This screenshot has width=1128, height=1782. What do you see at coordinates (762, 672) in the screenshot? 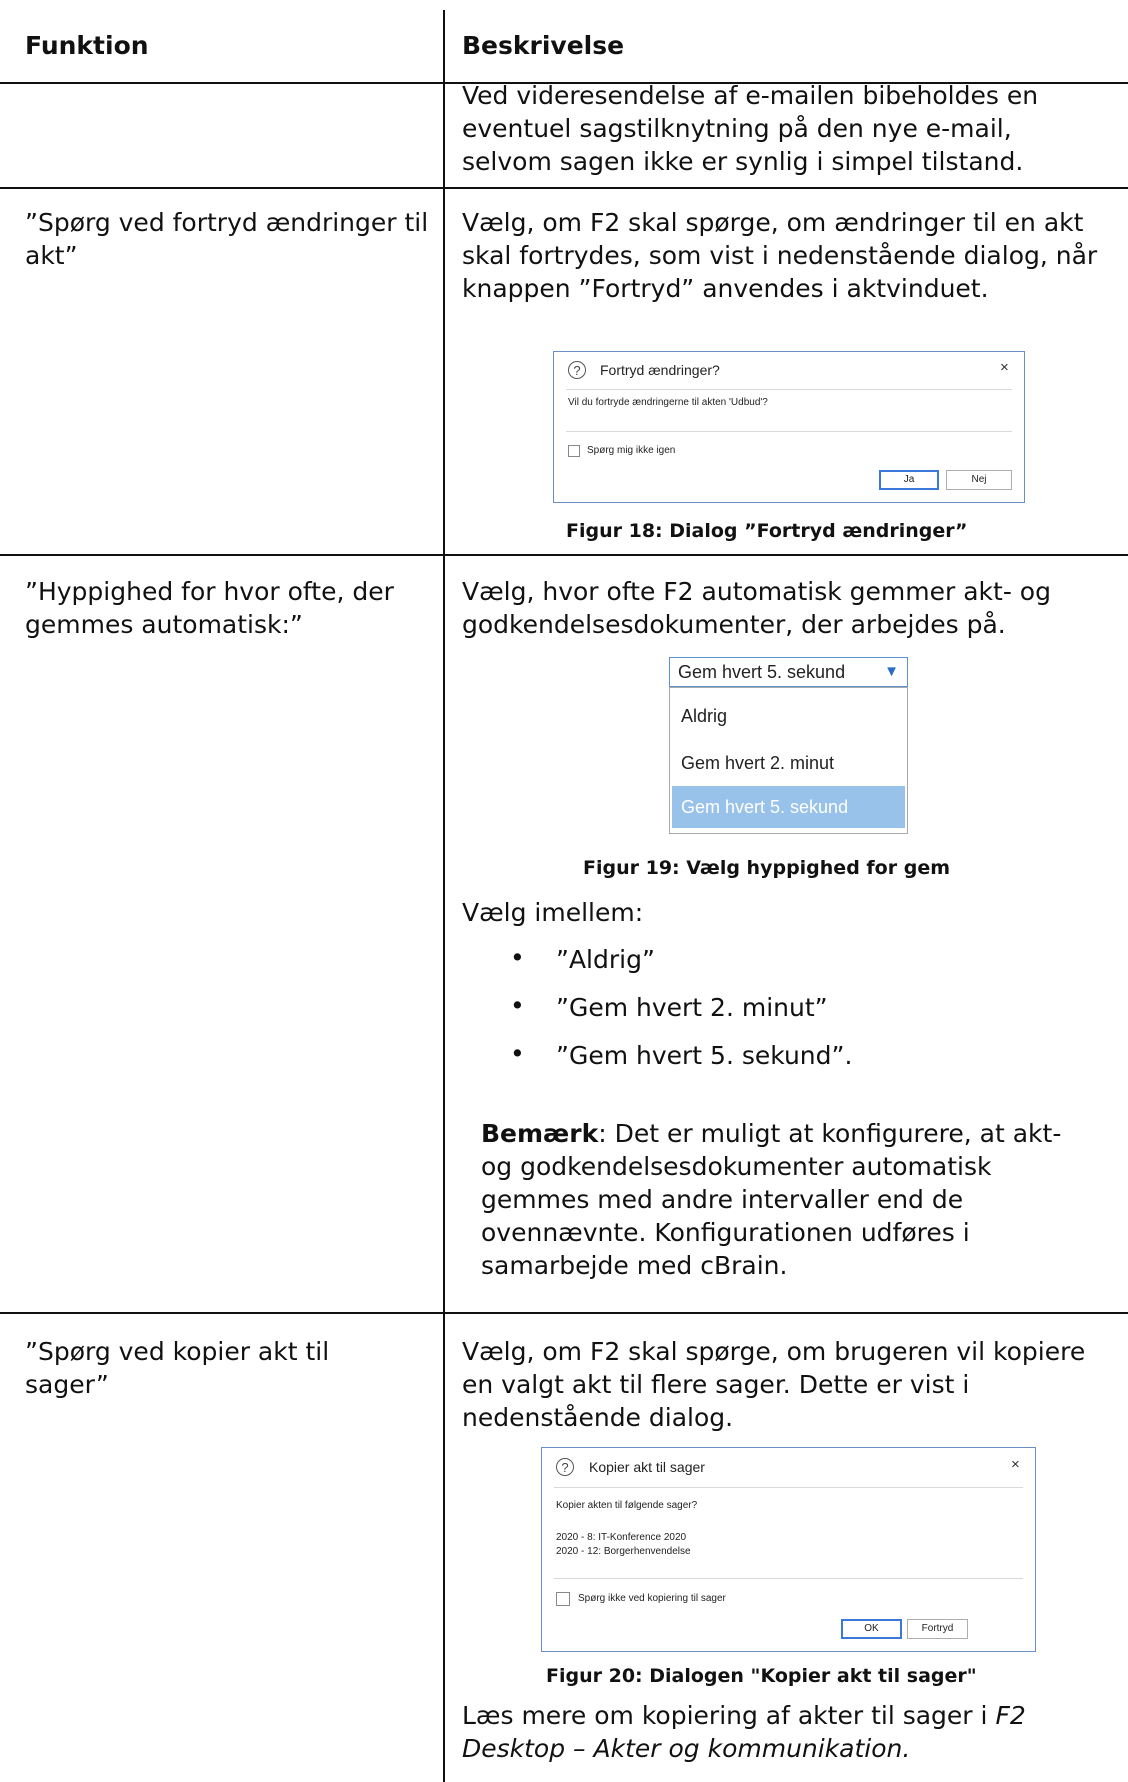
I see `selected-value: Gem hvert 5. sekund` at bounding box center [762, 672].